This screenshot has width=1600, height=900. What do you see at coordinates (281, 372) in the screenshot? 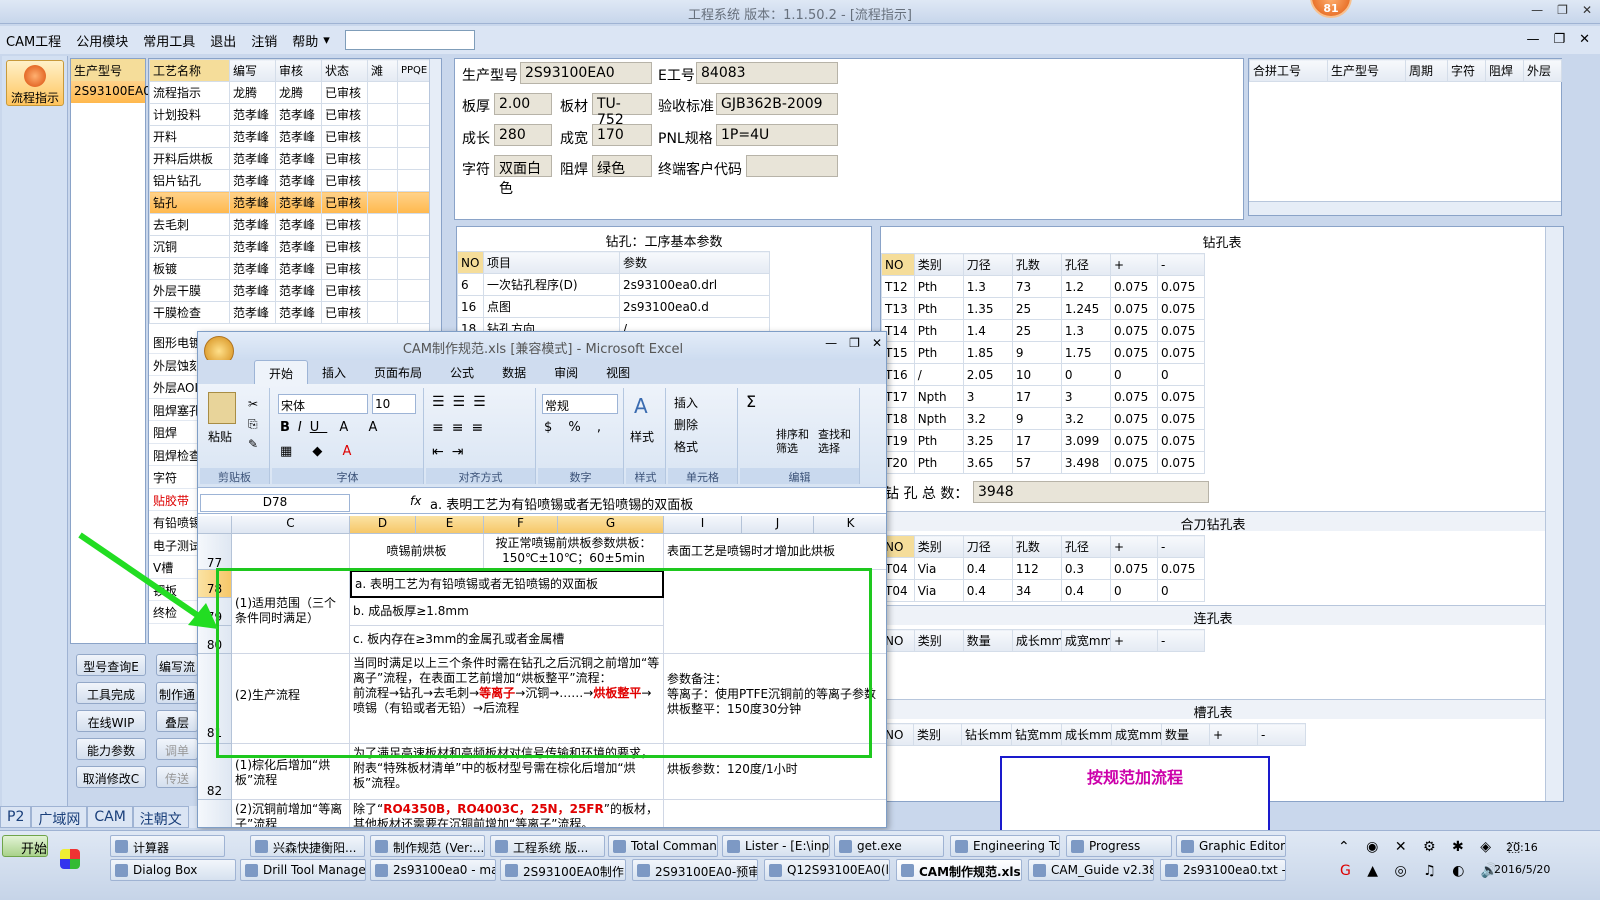
I see `tab-home: 开始` at bounding box center [281, 372].